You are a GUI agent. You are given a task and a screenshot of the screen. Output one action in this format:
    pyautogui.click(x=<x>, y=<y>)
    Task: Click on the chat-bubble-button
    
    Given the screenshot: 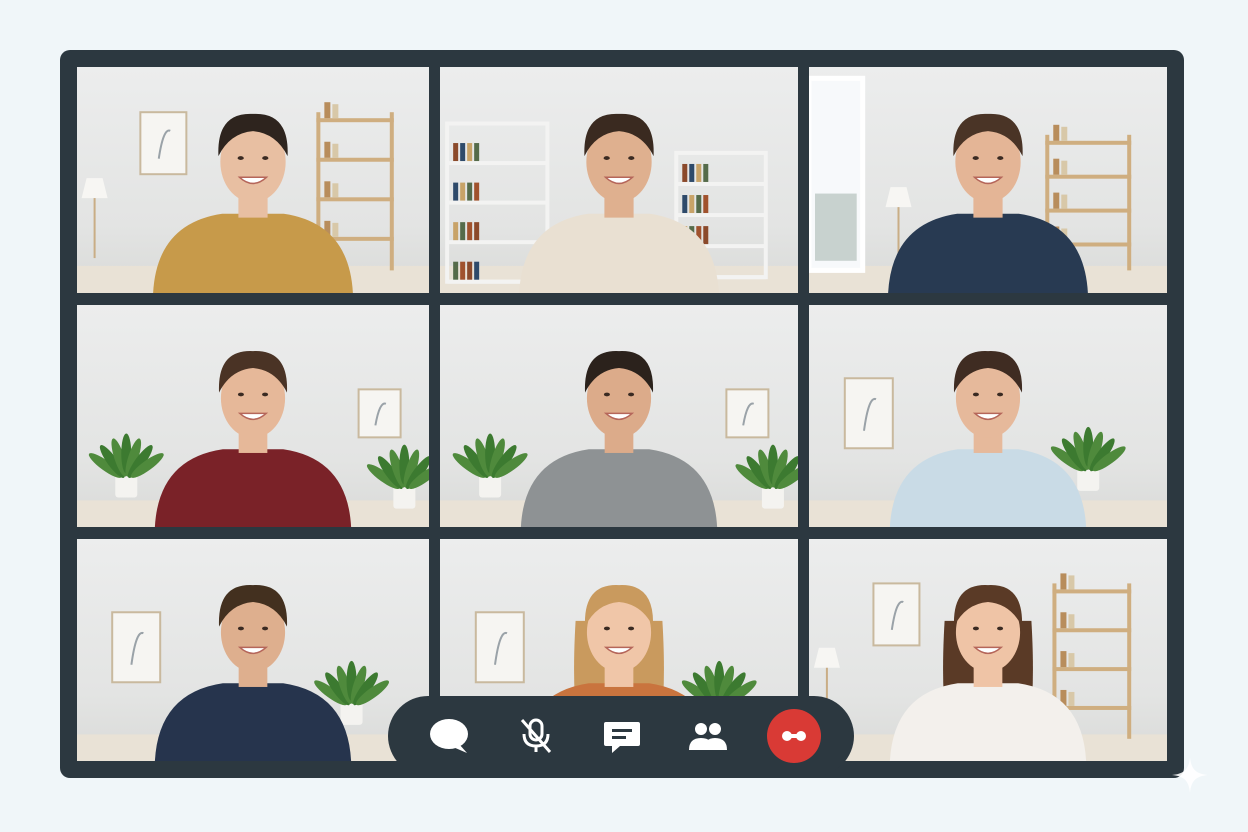 What is the action you would take?
    pyautogui.click(x=449, y=736)
    